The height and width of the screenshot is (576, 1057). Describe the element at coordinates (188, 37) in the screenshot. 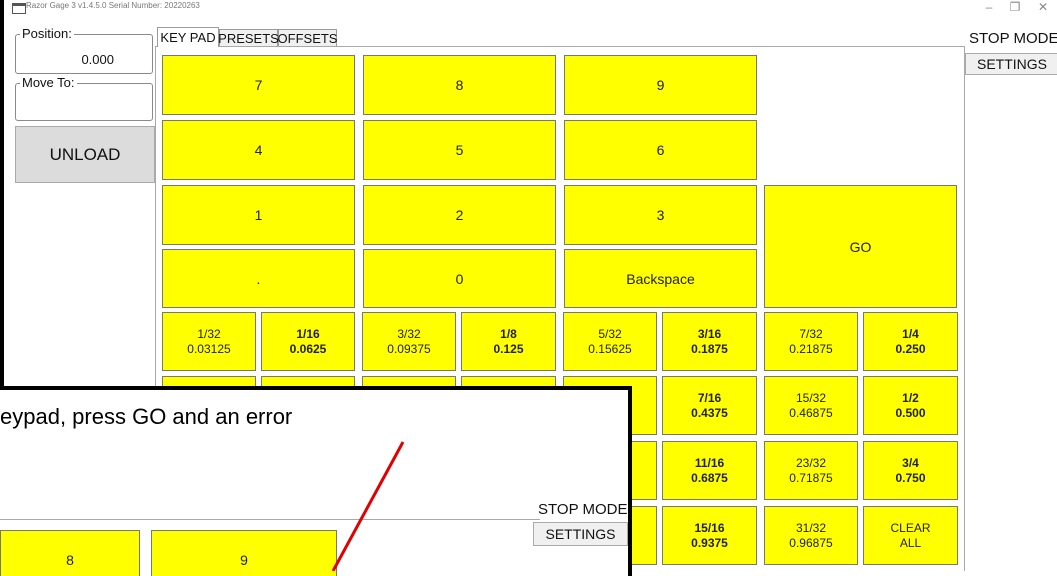

I see `tab-key-pad: KEY PAD` at that location.